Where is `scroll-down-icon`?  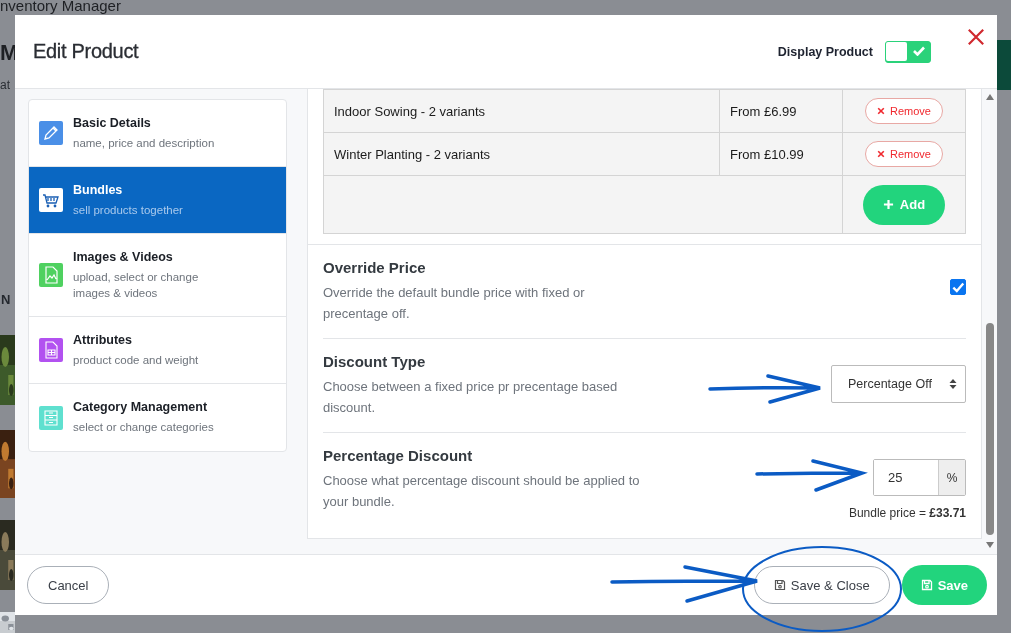
scroll-down-icon is located at coordinates (990, 545).